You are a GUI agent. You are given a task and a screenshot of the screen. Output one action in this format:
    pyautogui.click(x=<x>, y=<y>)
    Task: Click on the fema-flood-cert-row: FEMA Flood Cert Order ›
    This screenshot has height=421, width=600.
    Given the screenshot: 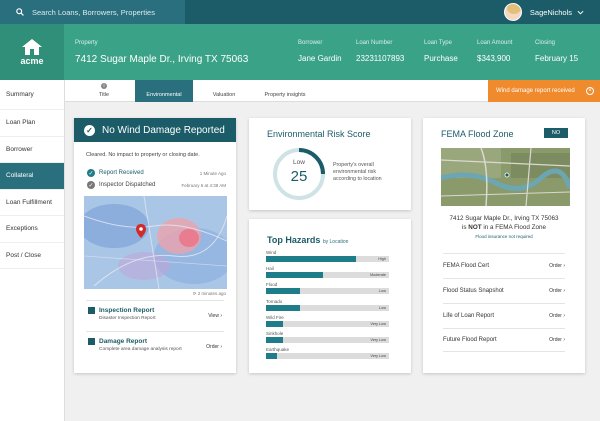 What is the action you would take?
    pyautogui.click(x=504, y=265)
    